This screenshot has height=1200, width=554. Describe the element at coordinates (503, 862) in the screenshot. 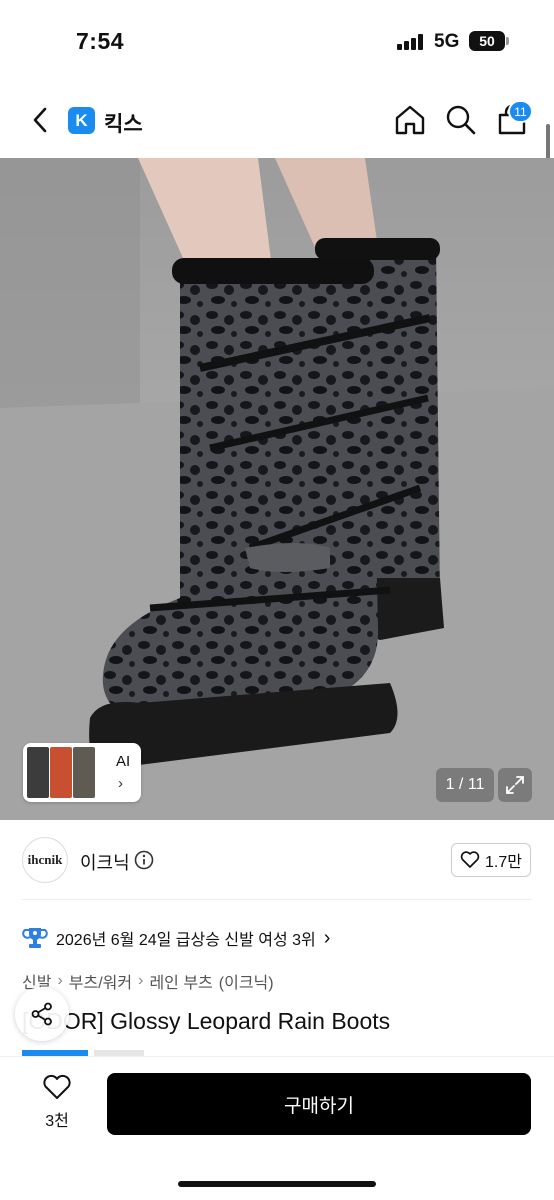

I see `shop-like-count: 1.7만` at that location.